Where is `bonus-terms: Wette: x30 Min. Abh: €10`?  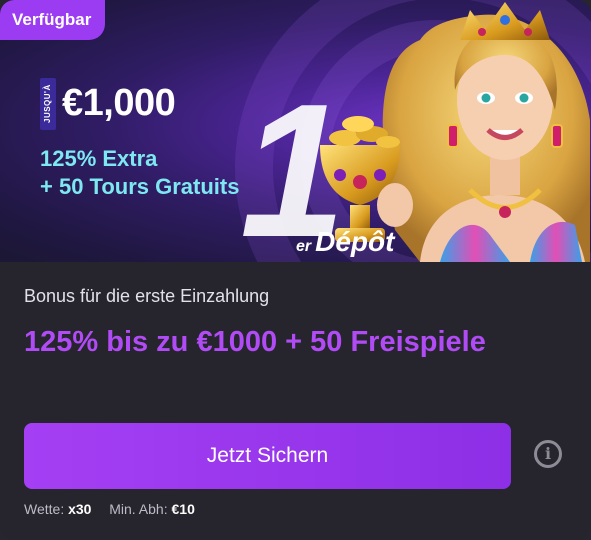
bonus-terms: Wette: x30 Min. Abh: €10 is located at coordinates (109, 509).